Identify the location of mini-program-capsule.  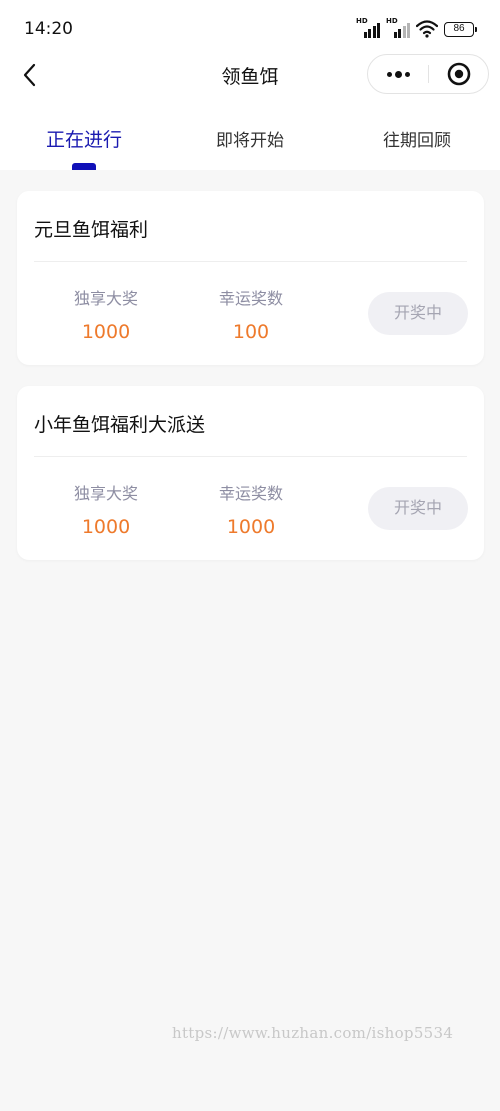
(428, 74).